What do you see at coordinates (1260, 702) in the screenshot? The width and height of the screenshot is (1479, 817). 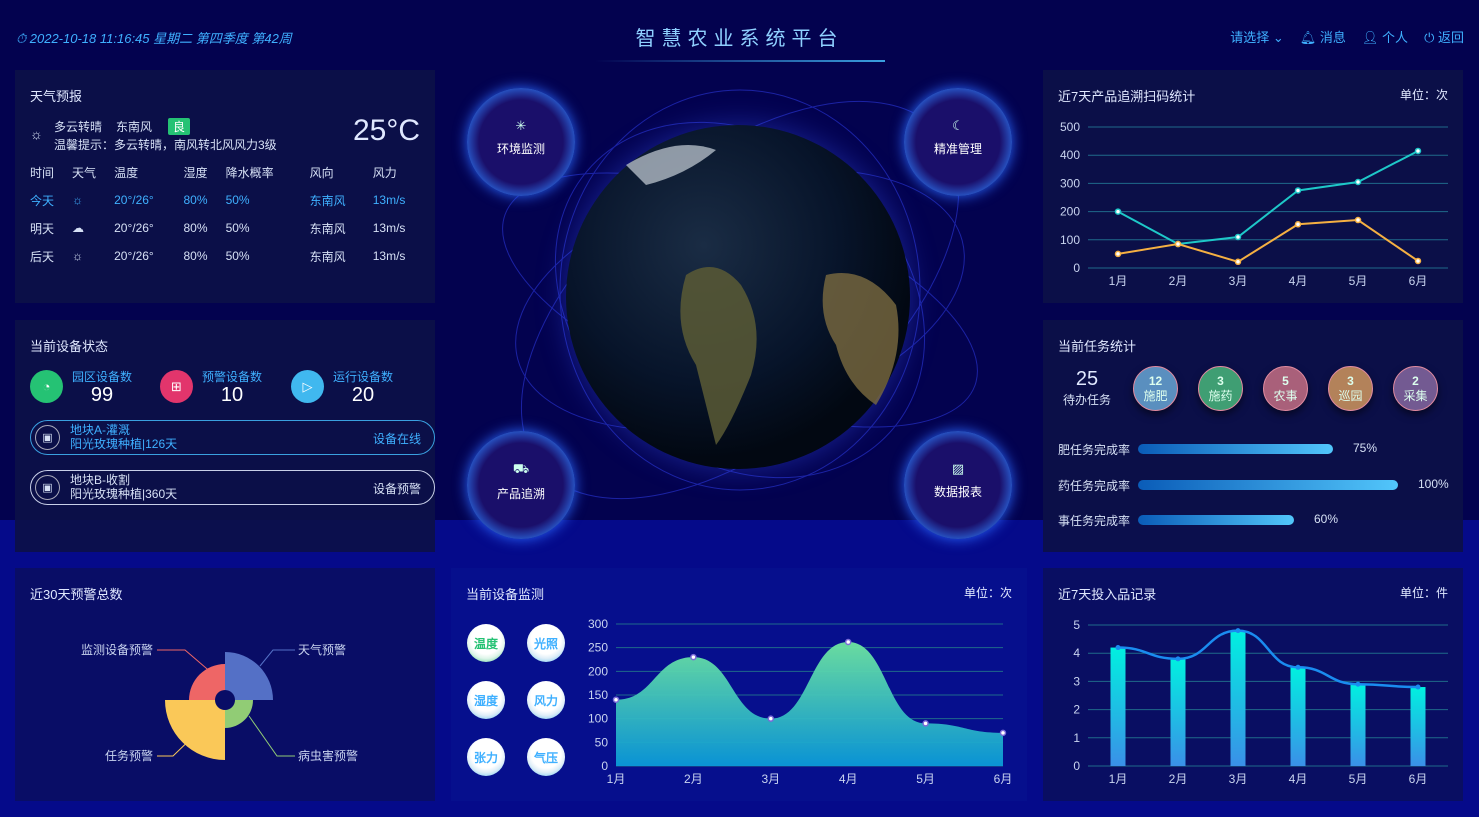 I see `bar-chart: 0 1 2 3 4 5 1月 2月 3月 4月 5月 6月` at bounding box center [1260, 702].